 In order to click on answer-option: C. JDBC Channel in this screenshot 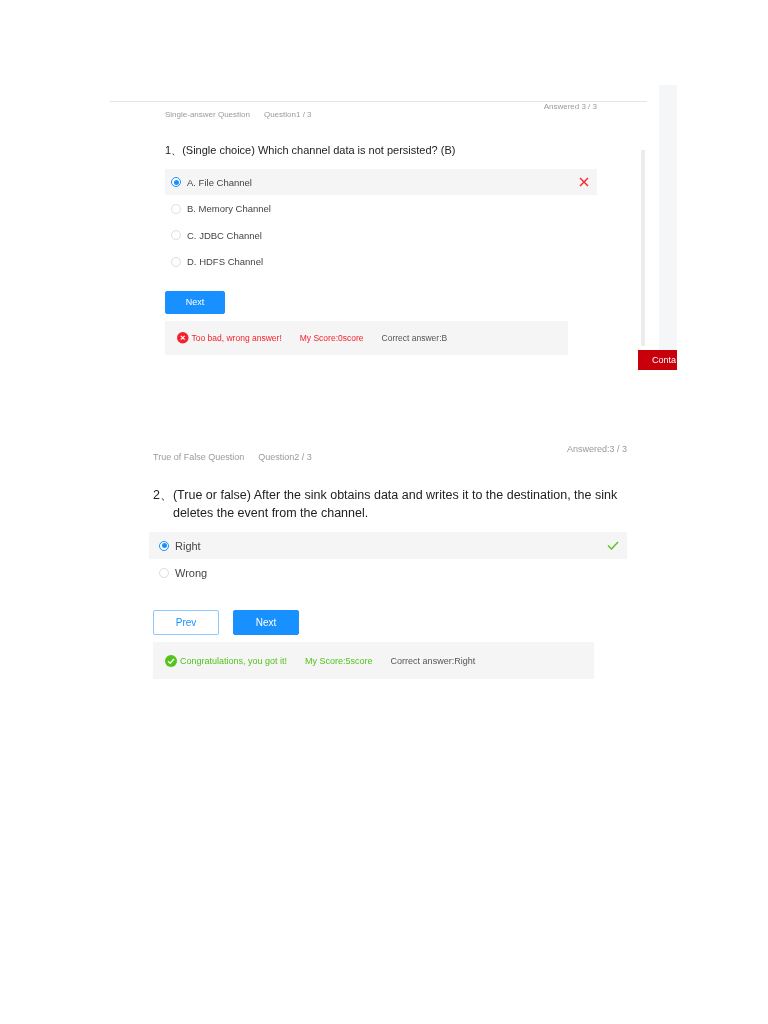, I will do `click(381, 235)`.